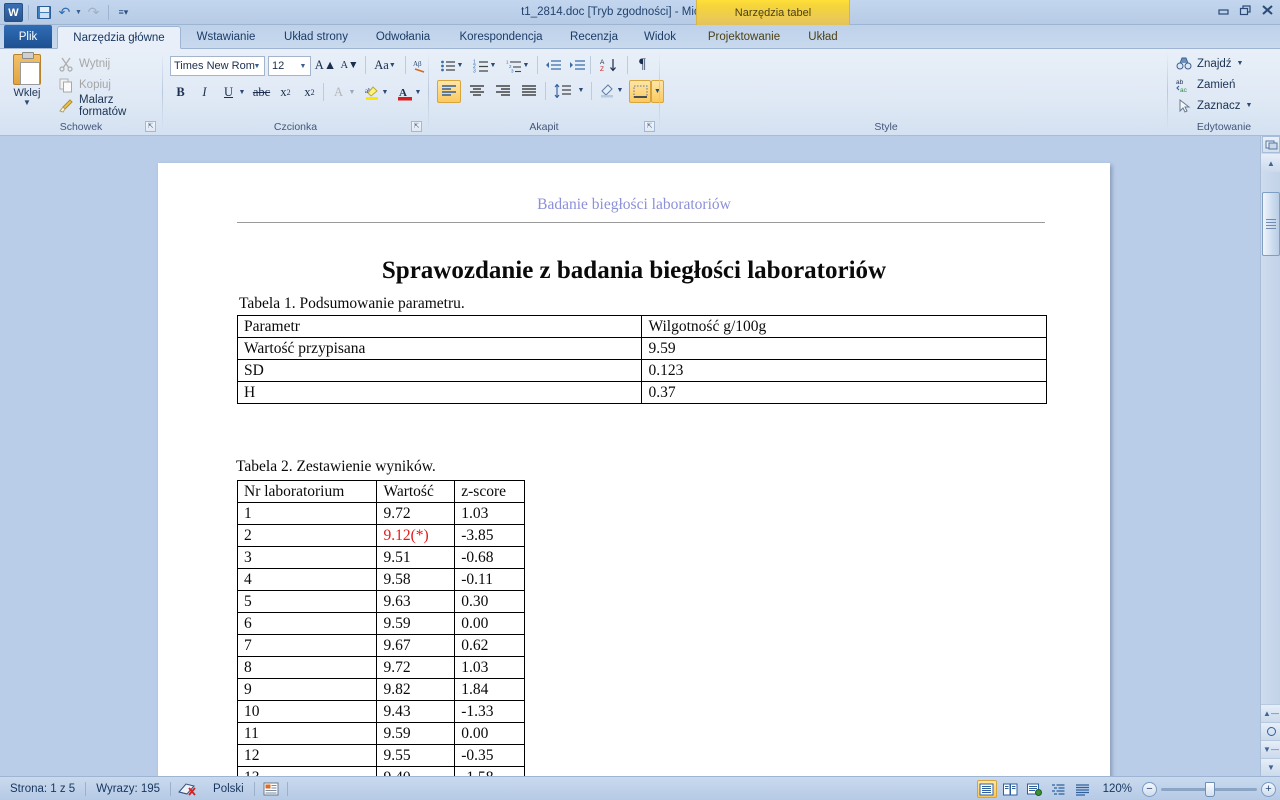  What do you see at coordinates (641, 326) in the screenshot?
I see `table-row: Parametr Wilgotność g/100g` at bounding box center [641, 326].